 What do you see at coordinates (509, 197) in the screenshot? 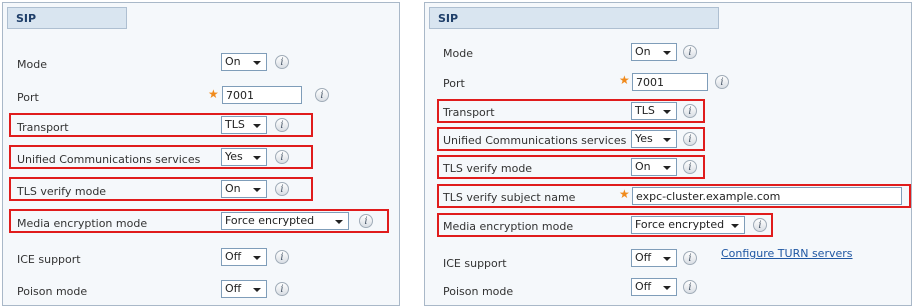
I see `tls-subject-label: TLS verify subject name` at bounding box center [509, 197].